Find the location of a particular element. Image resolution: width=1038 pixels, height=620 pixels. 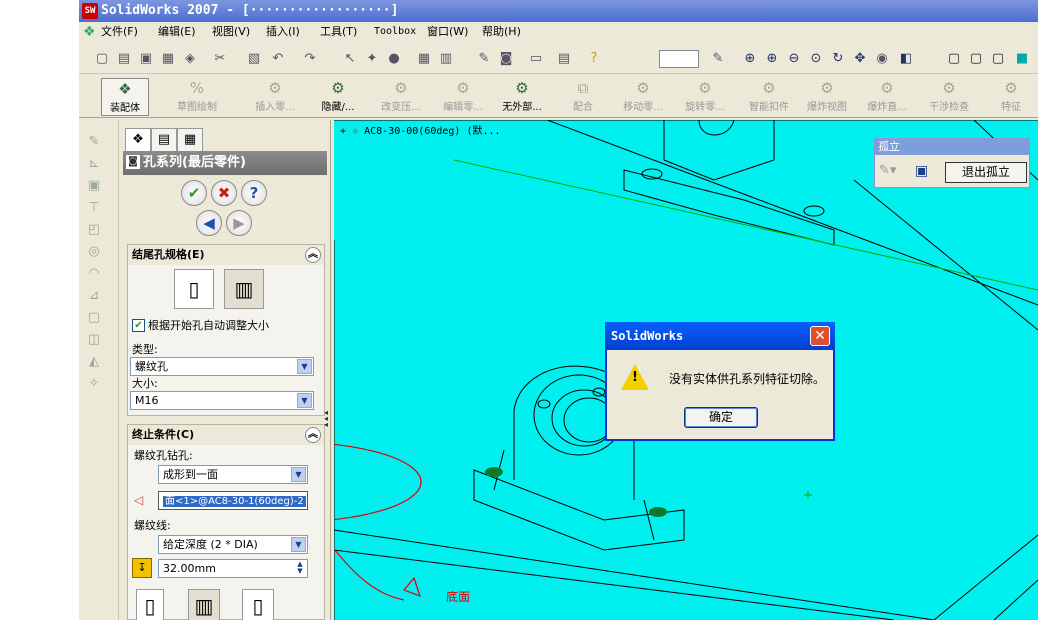

expand-icon: + is located at coordinates (343, 131).